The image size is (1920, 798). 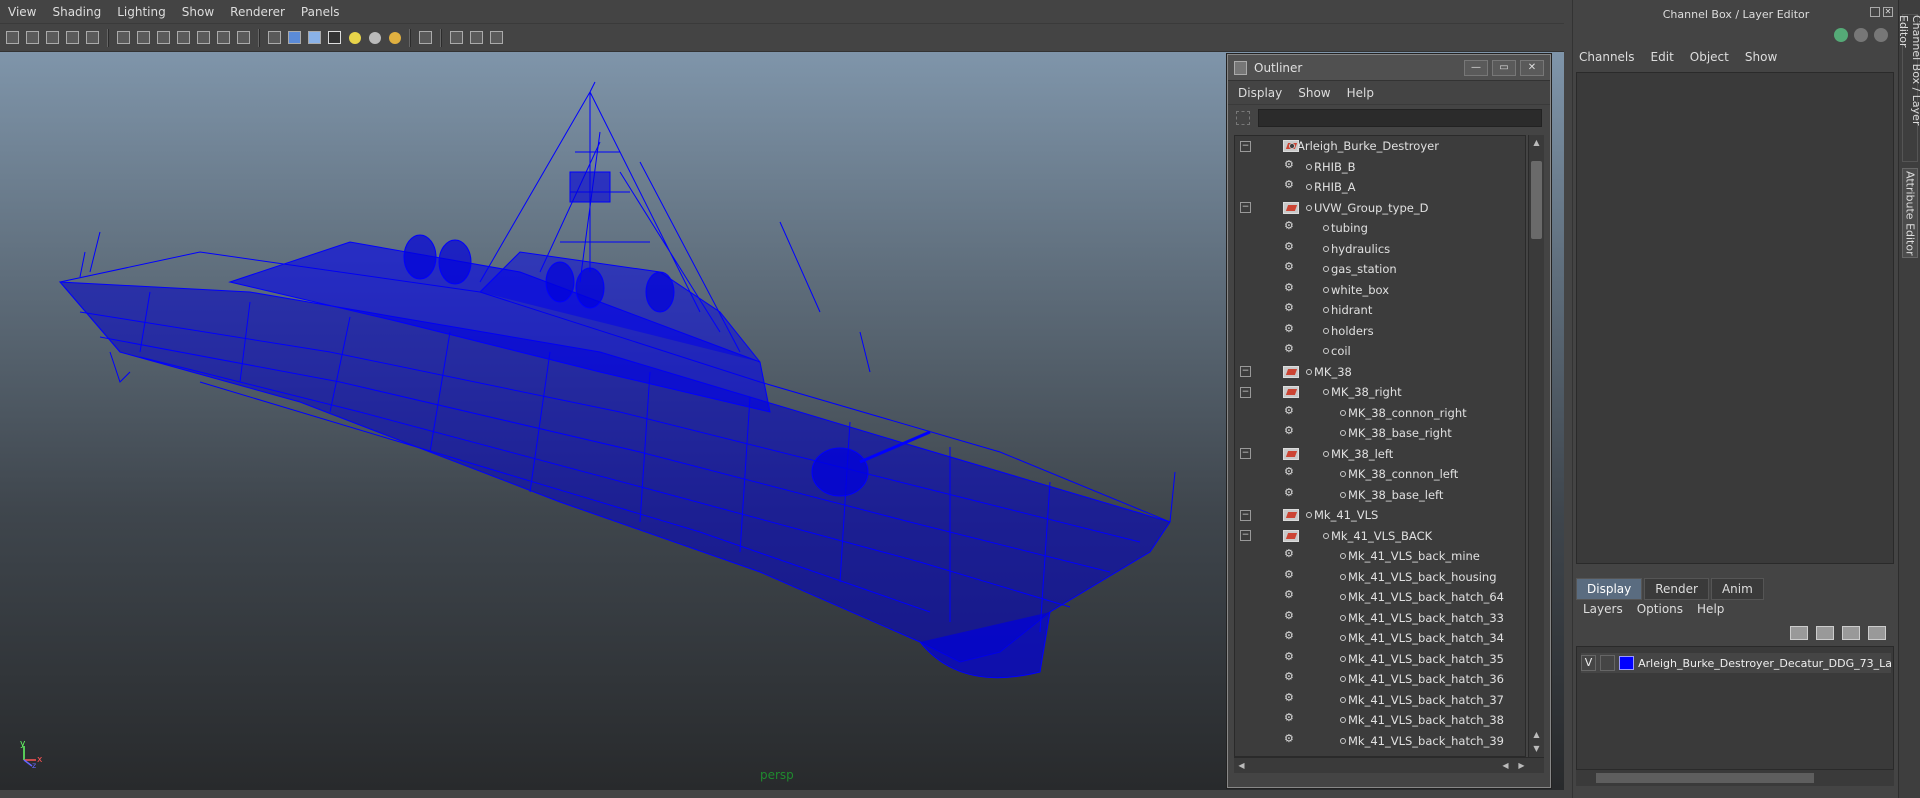 I want to click on menu-layers: Layers, so click(x=1603, y=609).